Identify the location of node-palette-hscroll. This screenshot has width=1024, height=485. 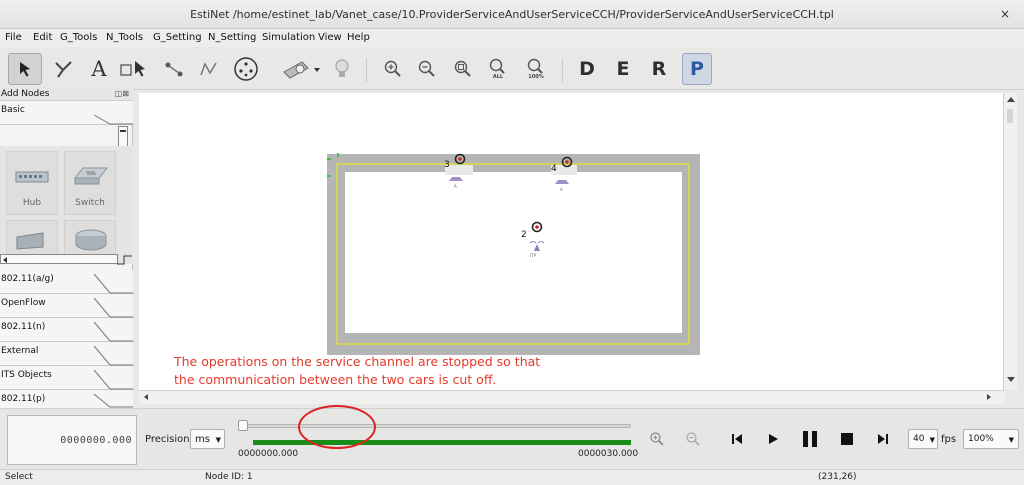
(59, 259).